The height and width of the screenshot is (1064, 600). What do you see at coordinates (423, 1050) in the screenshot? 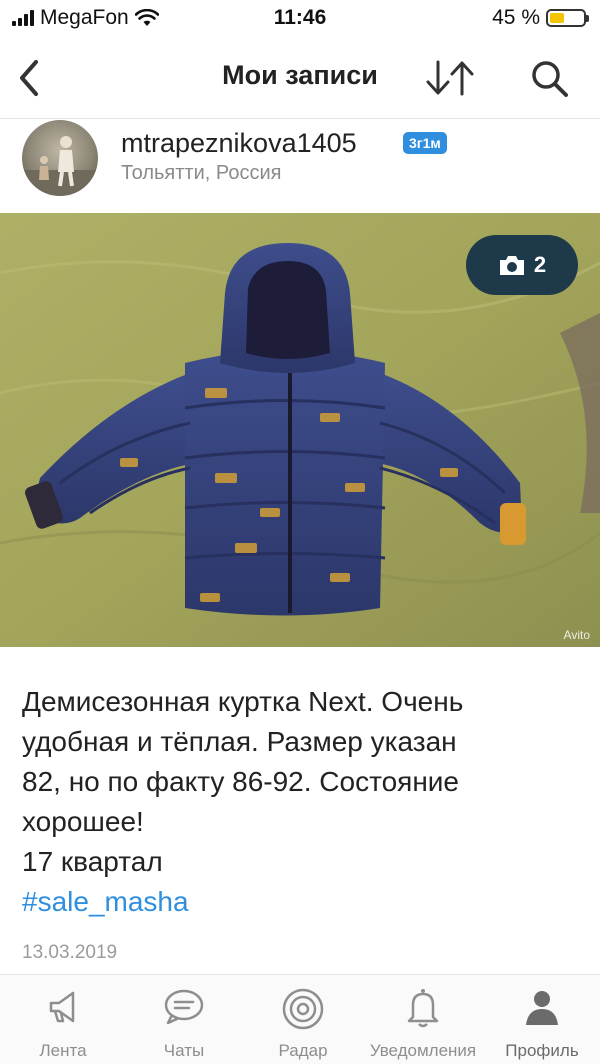
I see `tab-label: Уведомления` at bounding box center [423, 1050].